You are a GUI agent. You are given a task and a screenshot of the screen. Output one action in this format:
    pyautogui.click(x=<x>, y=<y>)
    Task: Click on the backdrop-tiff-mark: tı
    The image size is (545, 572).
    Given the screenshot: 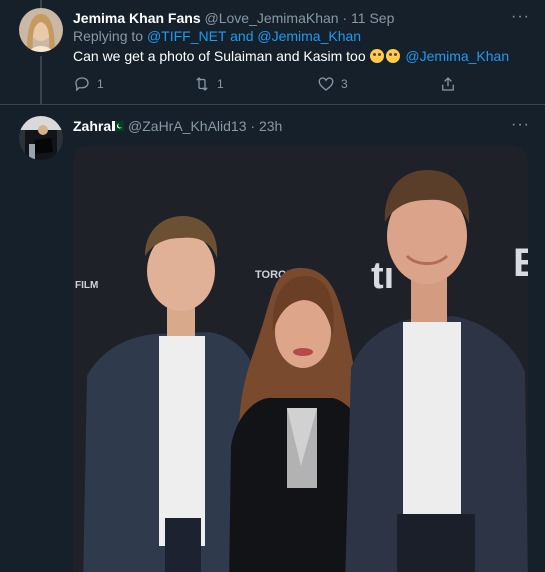 What is the action you would take?
    pyautogui.click(x=382, y=276)
    